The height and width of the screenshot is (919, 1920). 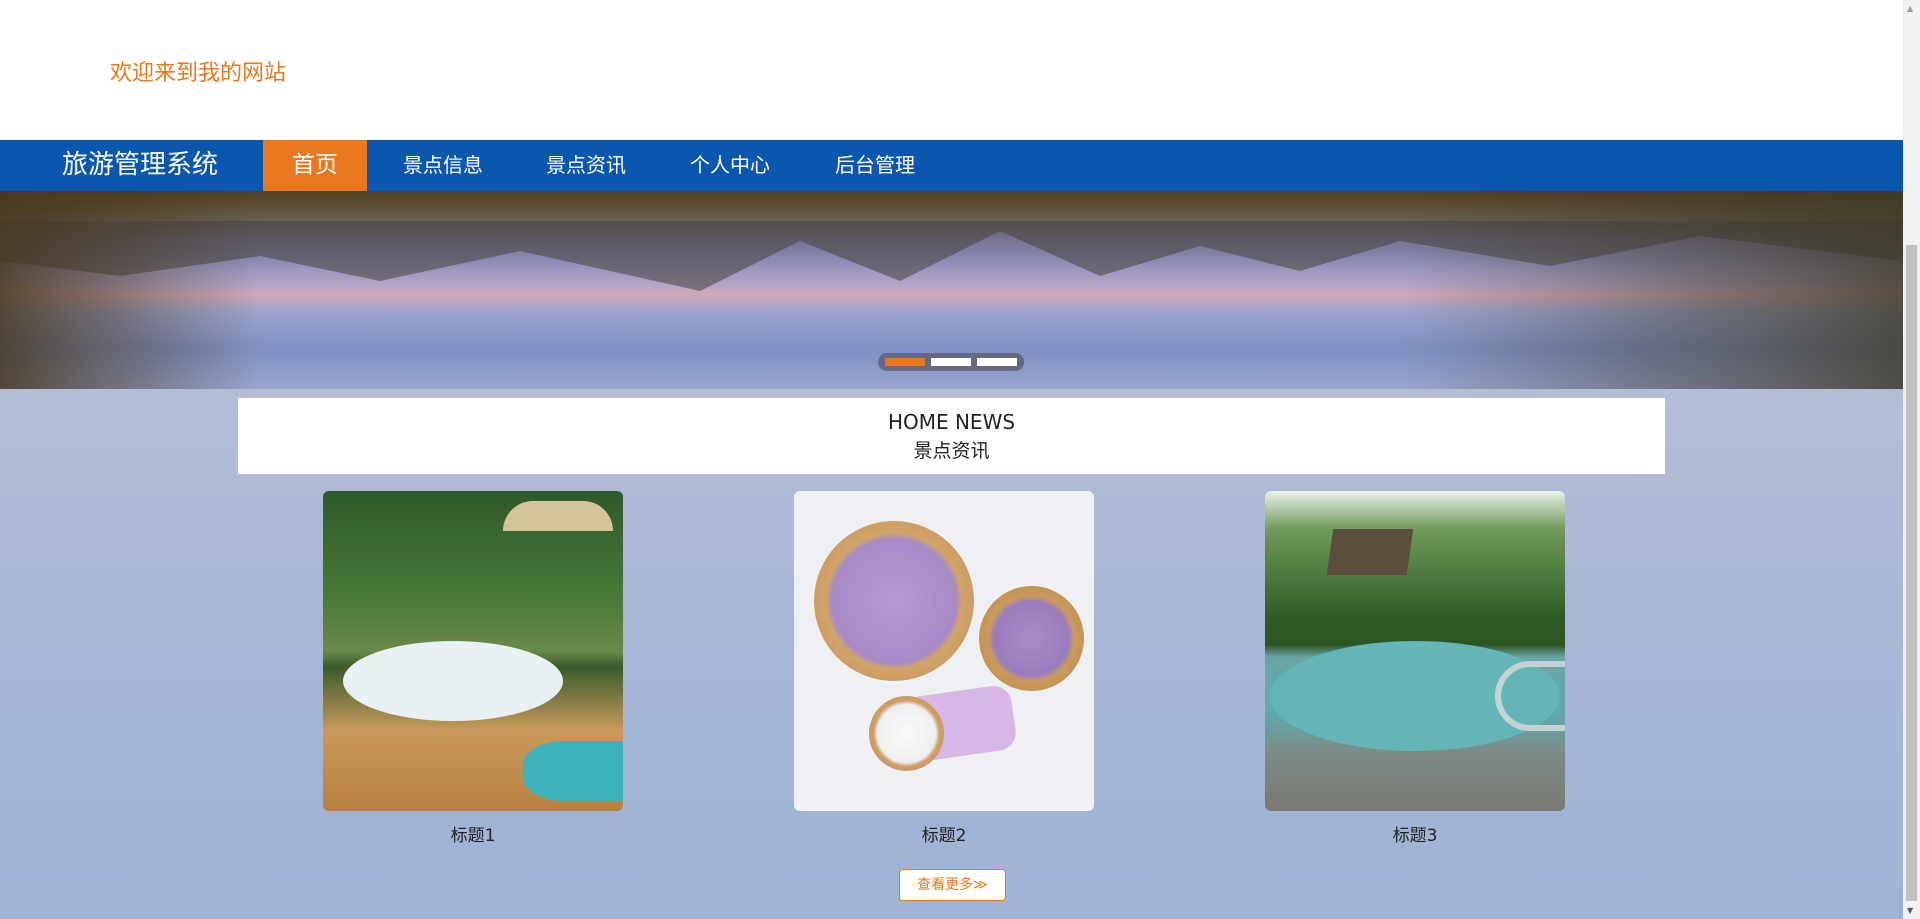 What do you see at coordinates (1653, 290) in the screenshot?
I see `shore-right` at bounding box center [1653, 290].